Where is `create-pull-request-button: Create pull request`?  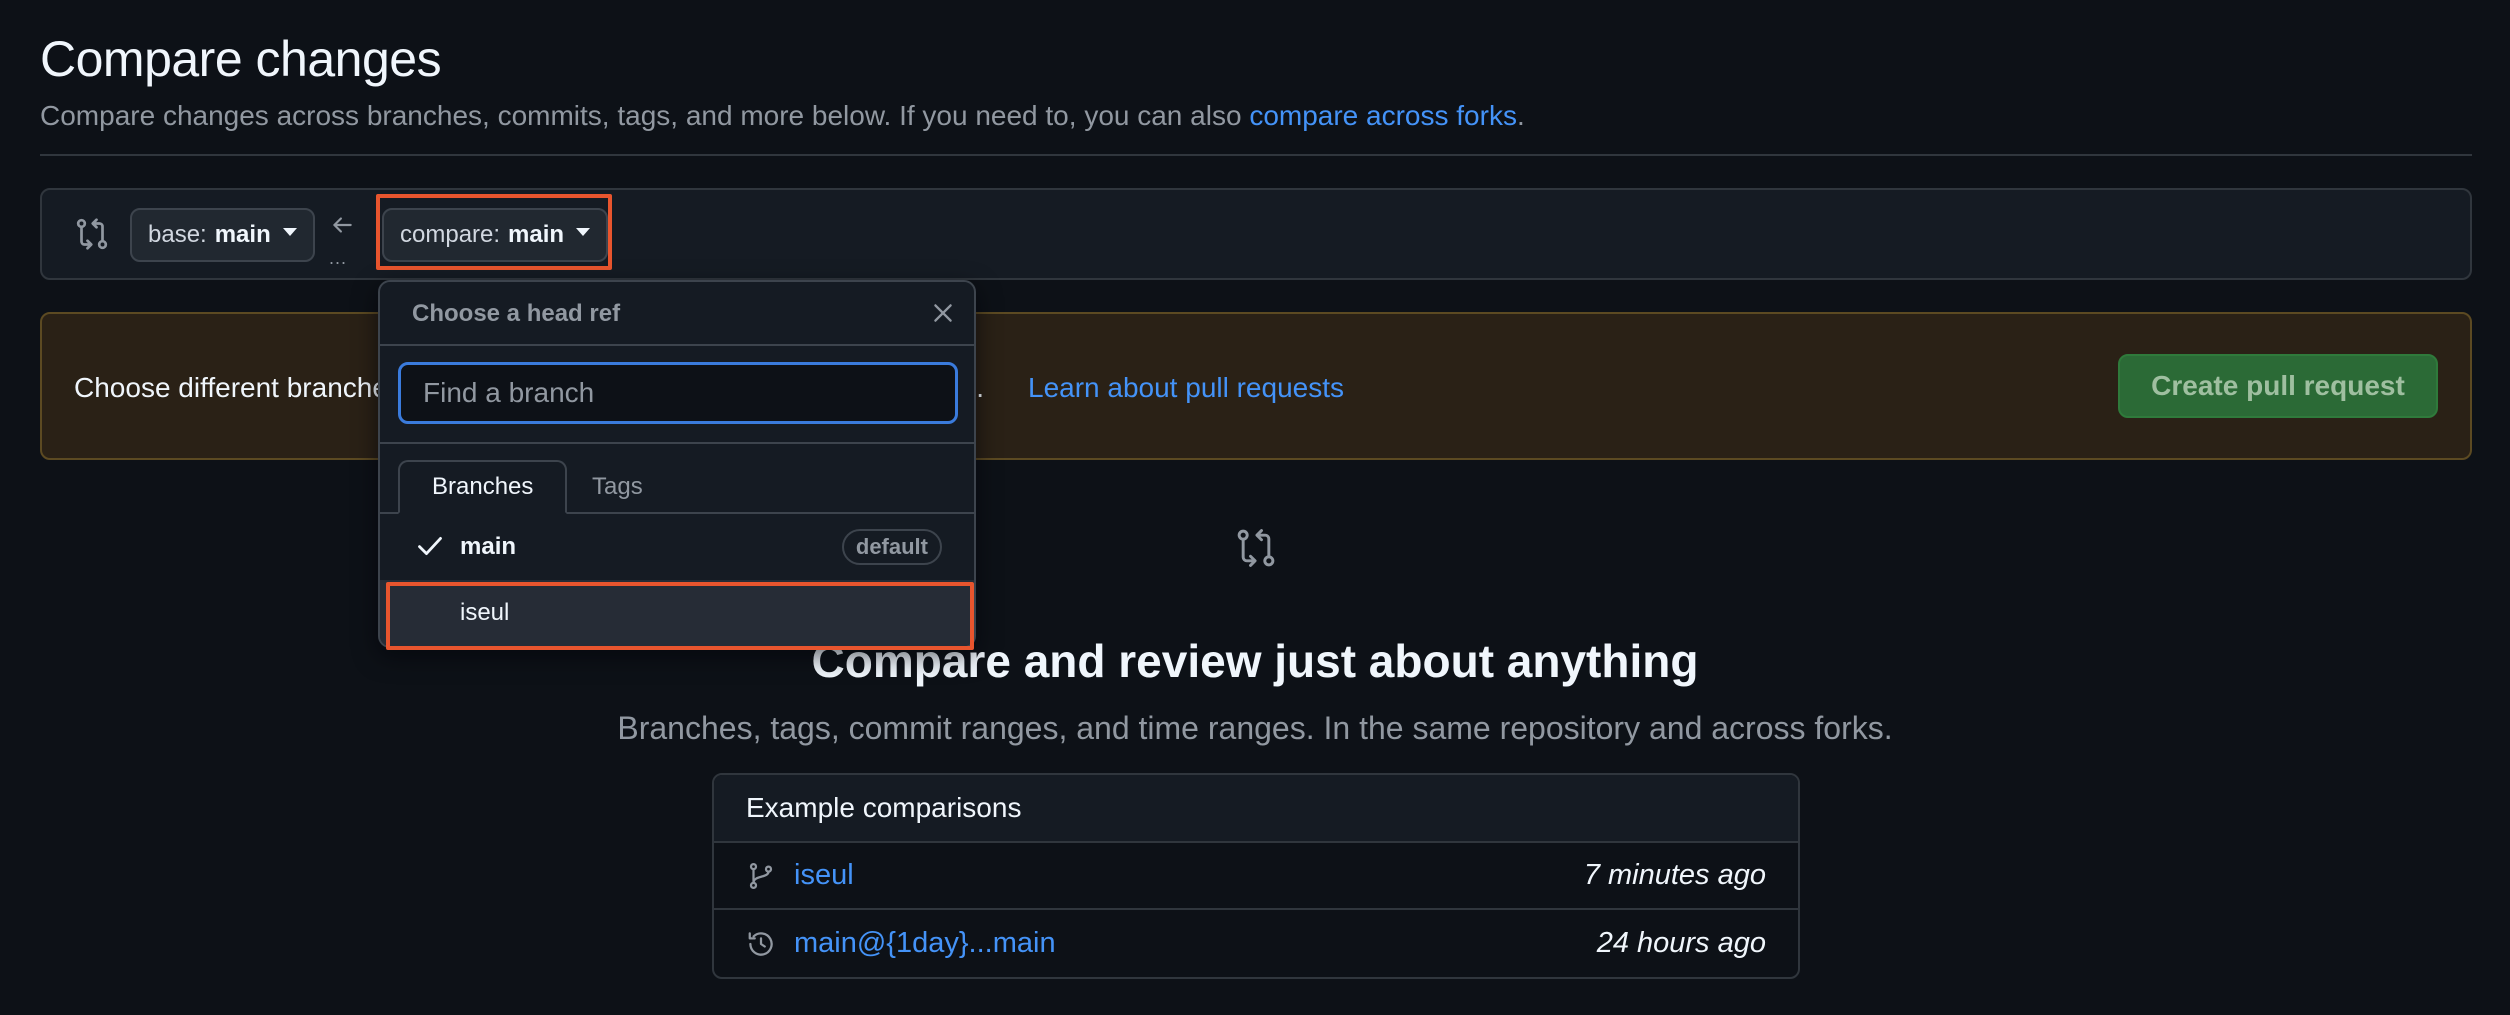 create-pull-request-button: Create pull request is located at coordinates (2278, 386).